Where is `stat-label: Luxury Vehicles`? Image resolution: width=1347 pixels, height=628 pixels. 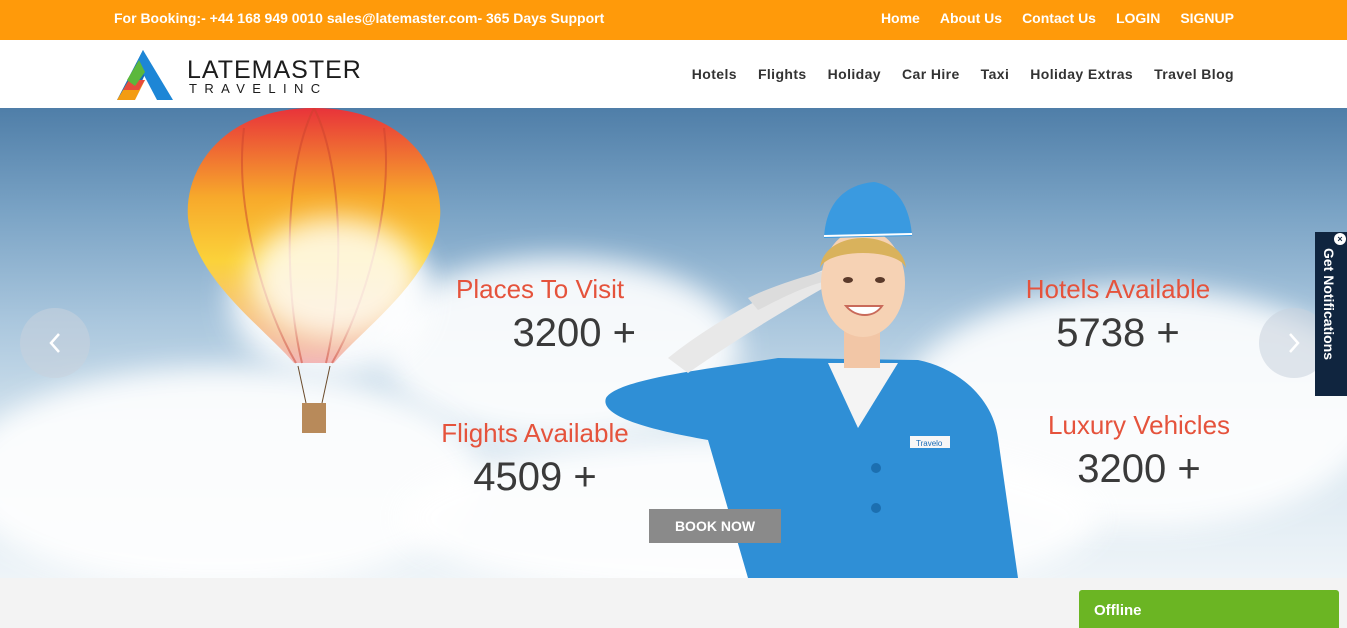
stat-label: Luxury Vehicles is located at coordinates (1139, 425).